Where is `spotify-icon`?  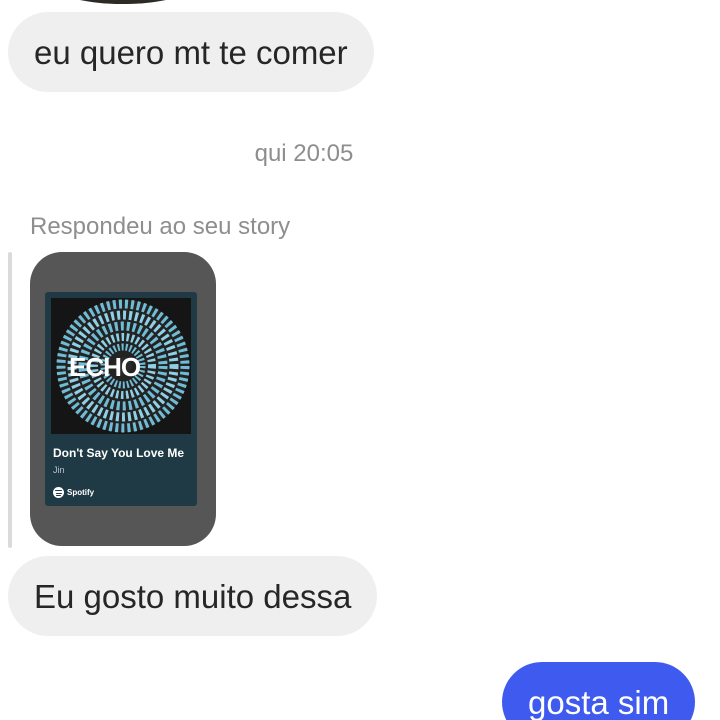 spotify-icon is located at coordinates (58, 492).